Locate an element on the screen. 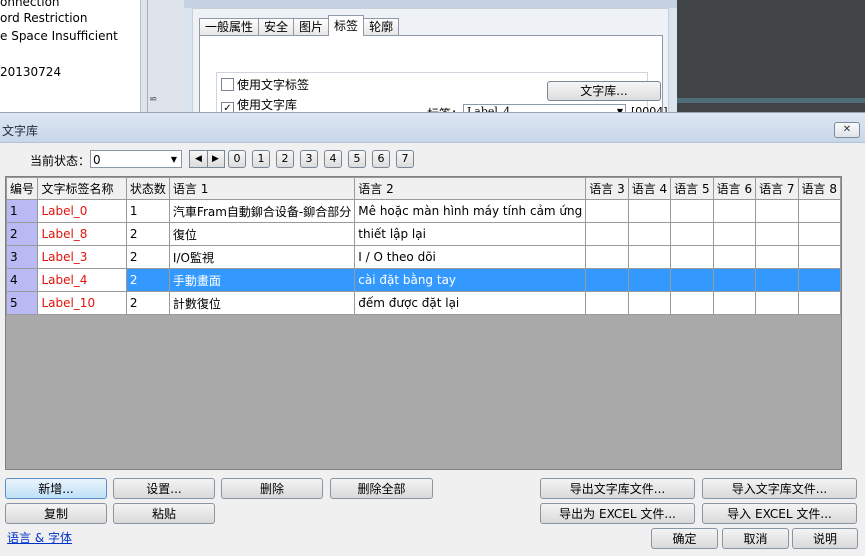 This screenshot has height=556, width=865. state-count-cell: 1 is located at coordinates (147, 211).